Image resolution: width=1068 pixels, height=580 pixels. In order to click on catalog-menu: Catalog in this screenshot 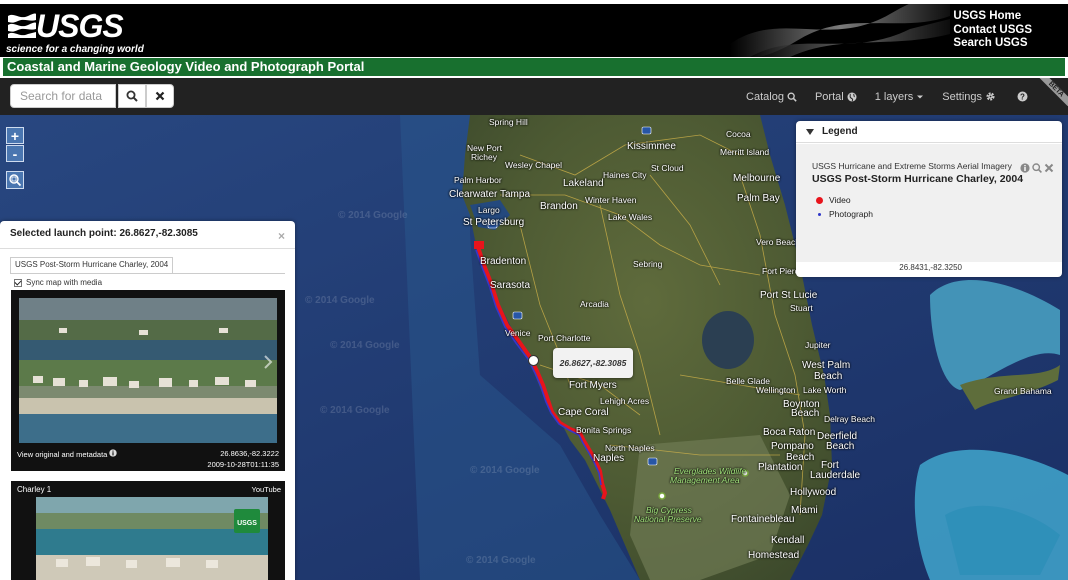, I will do `click(771, 97)`.